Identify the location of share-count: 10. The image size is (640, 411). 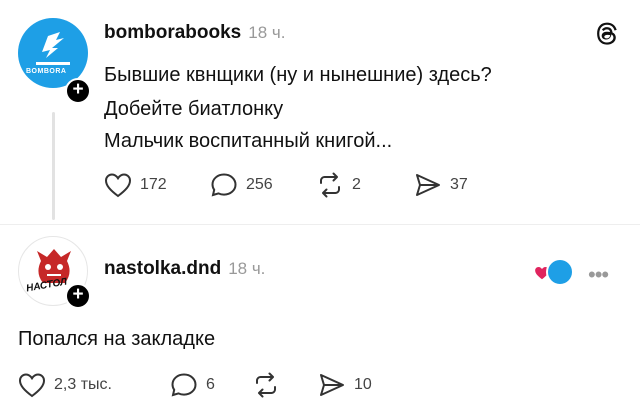
(363, 384).